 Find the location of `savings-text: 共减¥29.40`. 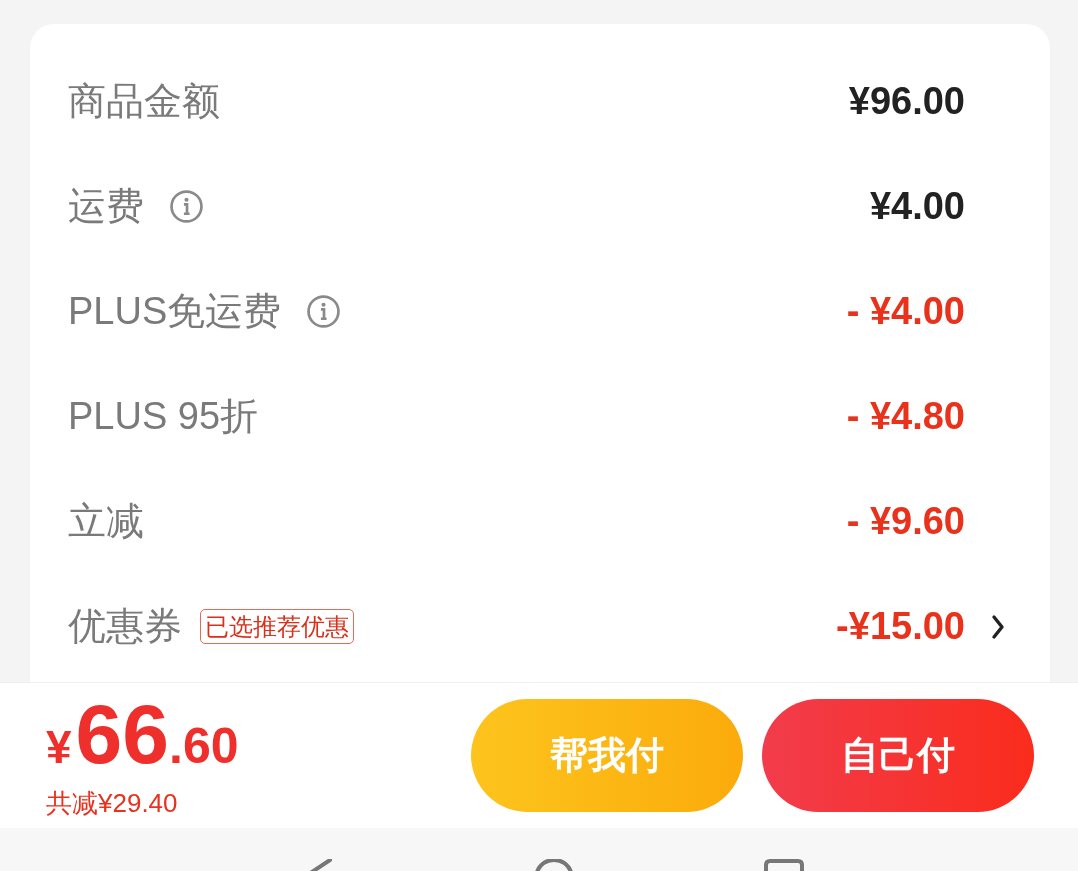

savings-text: 共减¥29.40 is located at coordinates (112, 803).